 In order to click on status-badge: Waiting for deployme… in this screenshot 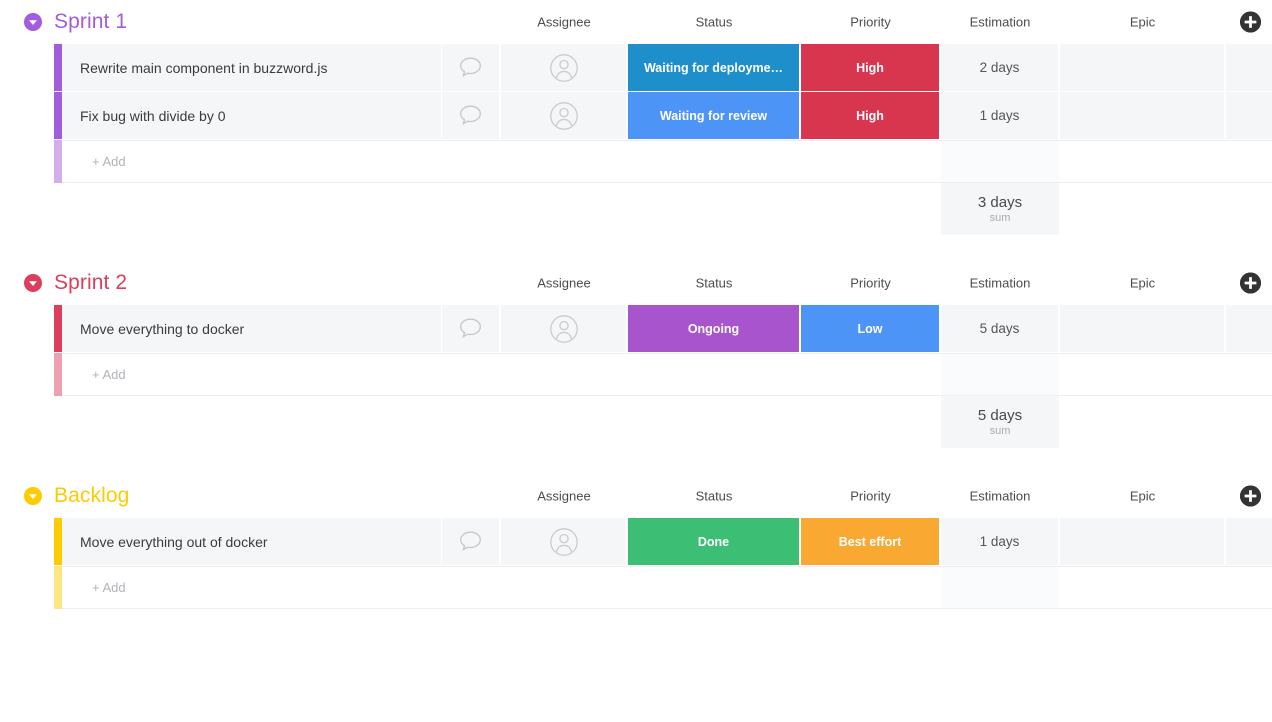, I will do `click(713, 67)`.